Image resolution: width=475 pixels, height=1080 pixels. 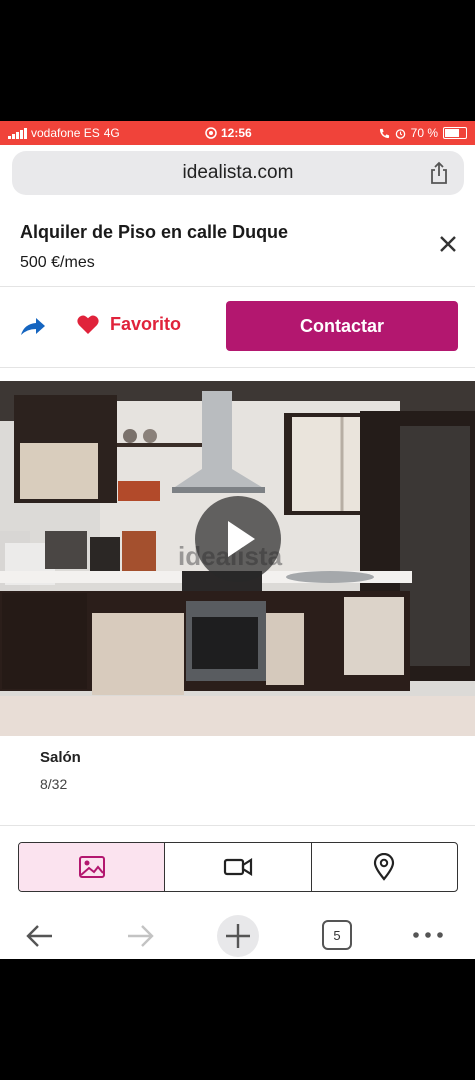 What do you see at coordinates (448, 244) in the screenshot?
I see `close-icon` at bounding box center [448, 244].